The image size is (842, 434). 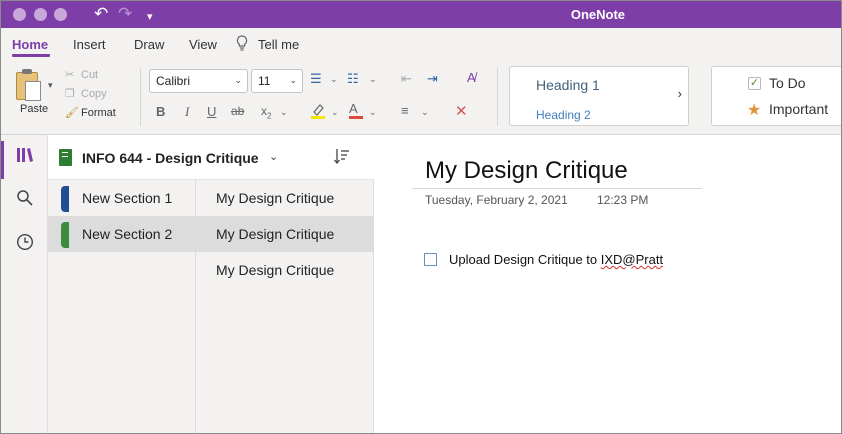 I want to click on delete-icon: ✕, so click(x=461, y=111).